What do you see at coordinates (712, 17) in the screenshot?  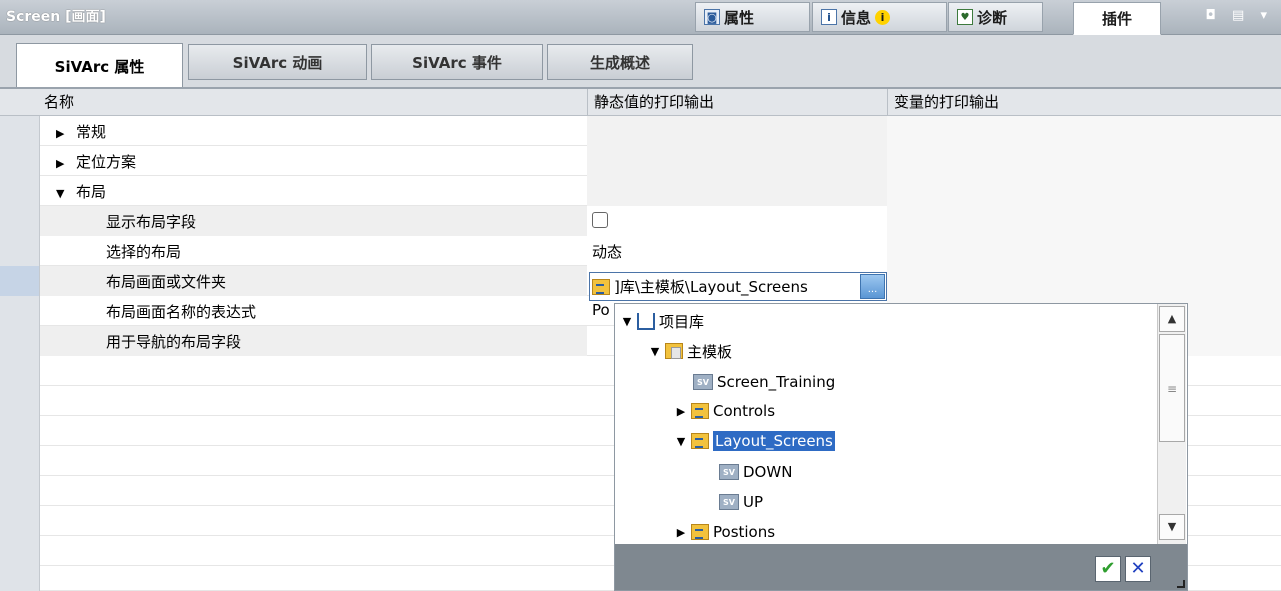 I see `properties-icon: ◙` at bounding box center [712, 17].